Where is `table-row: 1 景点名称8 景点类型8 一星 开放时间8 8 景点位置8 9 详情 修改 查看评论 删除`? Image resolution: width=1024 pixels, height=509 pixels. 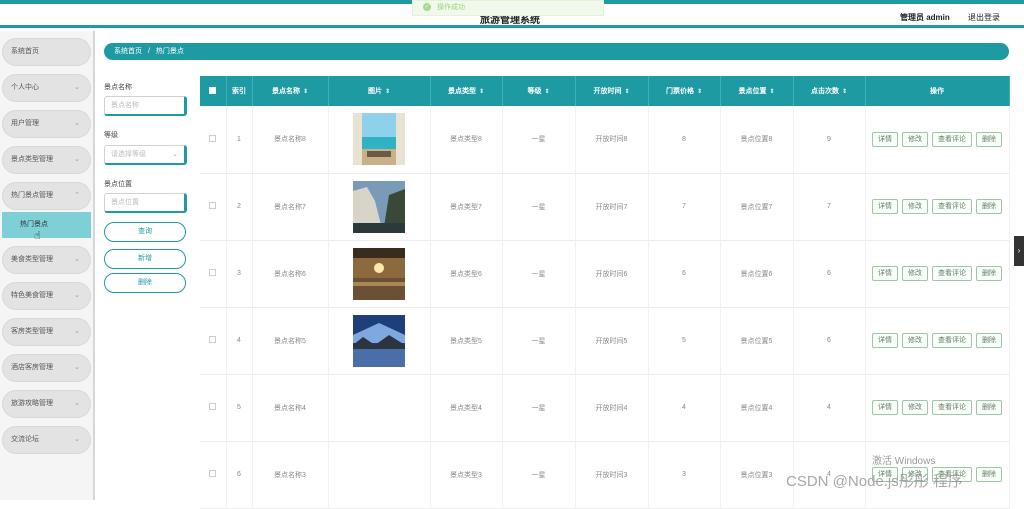
table-row: 1 景点名称8 景点类型8 一星 开放时间8 8 景点位置8 9 详情 修改 查看评论 删除 is located at coordinates (605, 139).